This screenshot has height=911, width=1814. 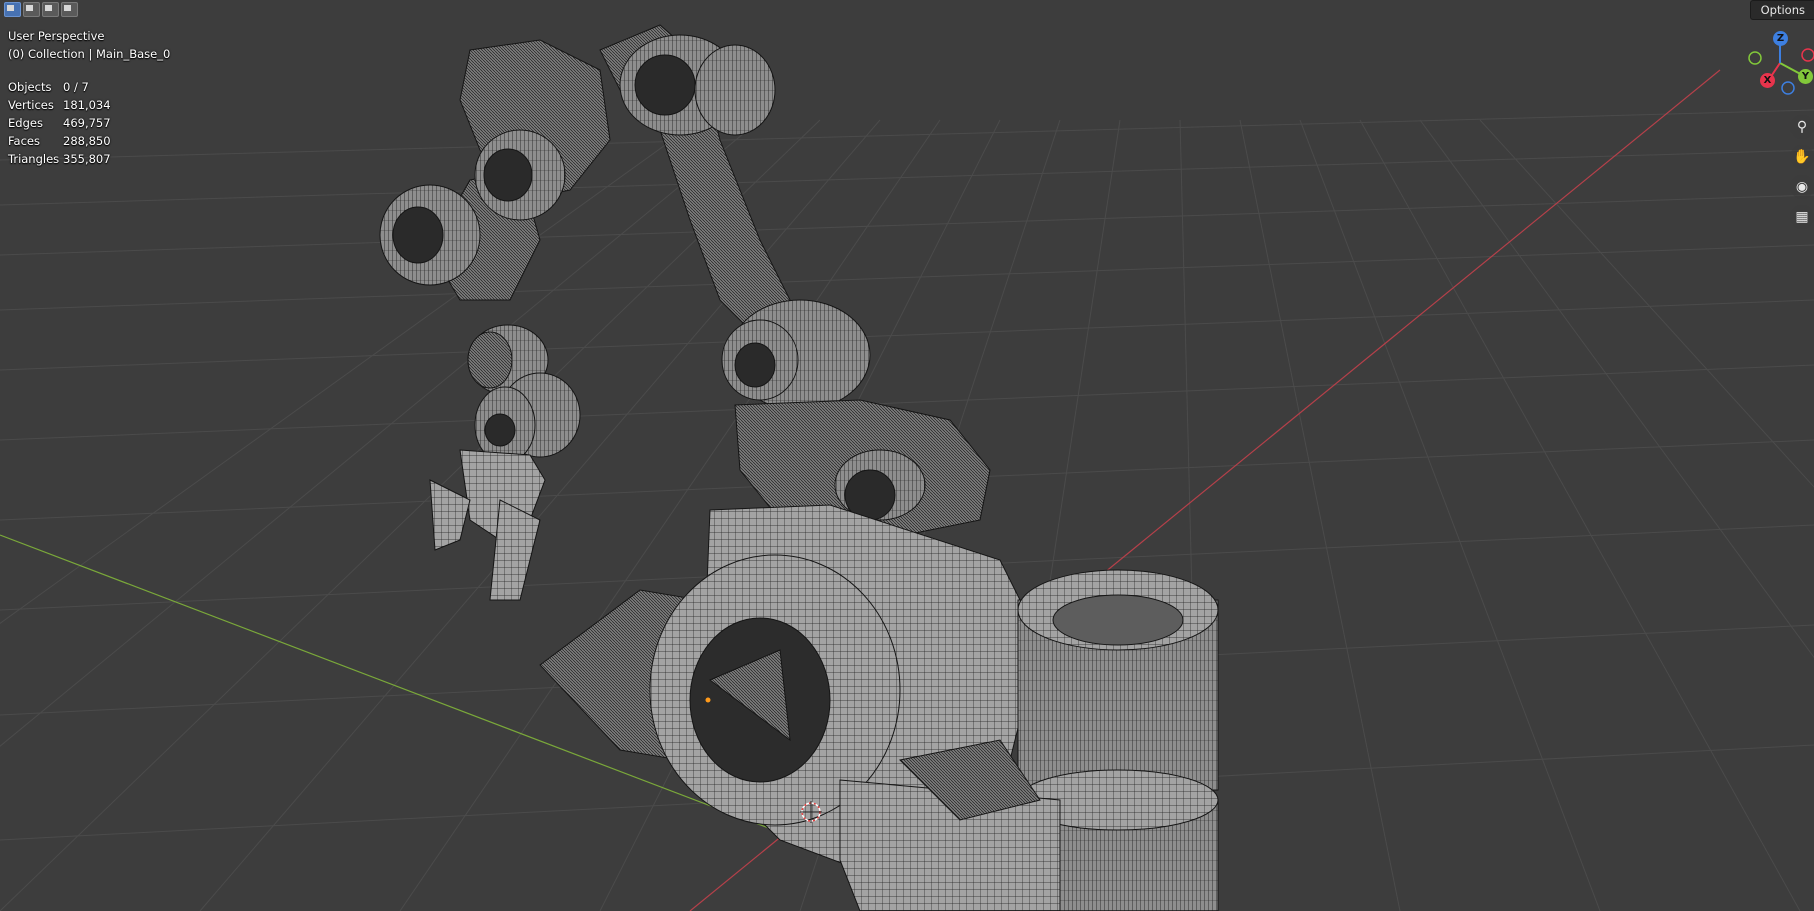 I want to click on stat-vertices: Vertices 181,034, so click(x=59, y=105).